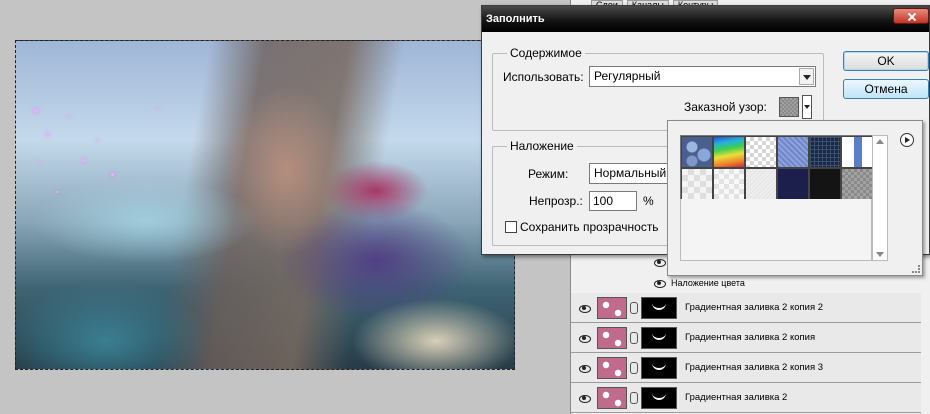 Image resolution: width=930 pixels, height=414 pixels. I want to click on pattern-picker-popup, so click(795, 198).